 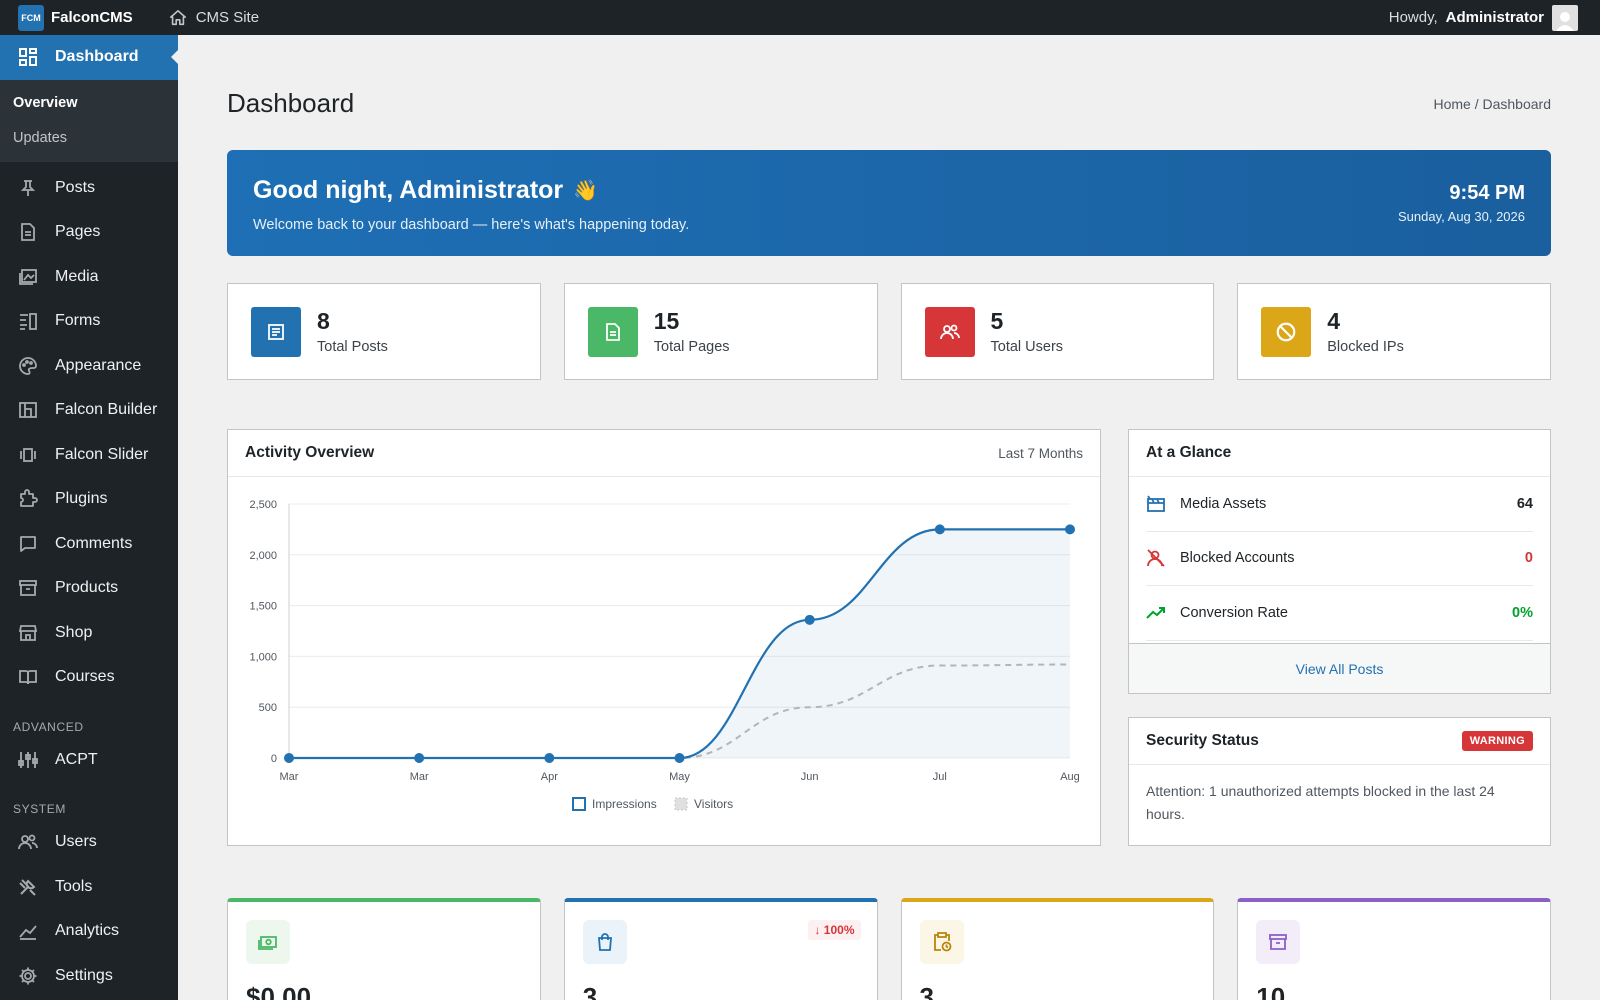 What do you see at coordinates (89, 842) in the screenshot?
I see `sidebar-item-users: Users` at bounding box center [89, 842].